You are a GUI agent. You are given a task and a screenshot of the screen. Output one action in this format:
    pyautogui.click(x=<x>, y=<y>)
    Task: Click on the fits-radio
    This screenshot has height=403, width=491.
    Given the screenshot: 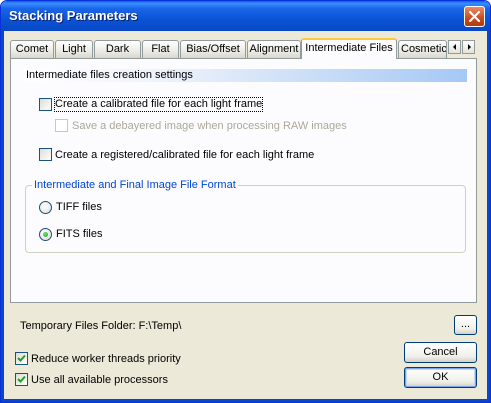 What is the action you would take?
    pyautogui.click(x=45, y=234)
    